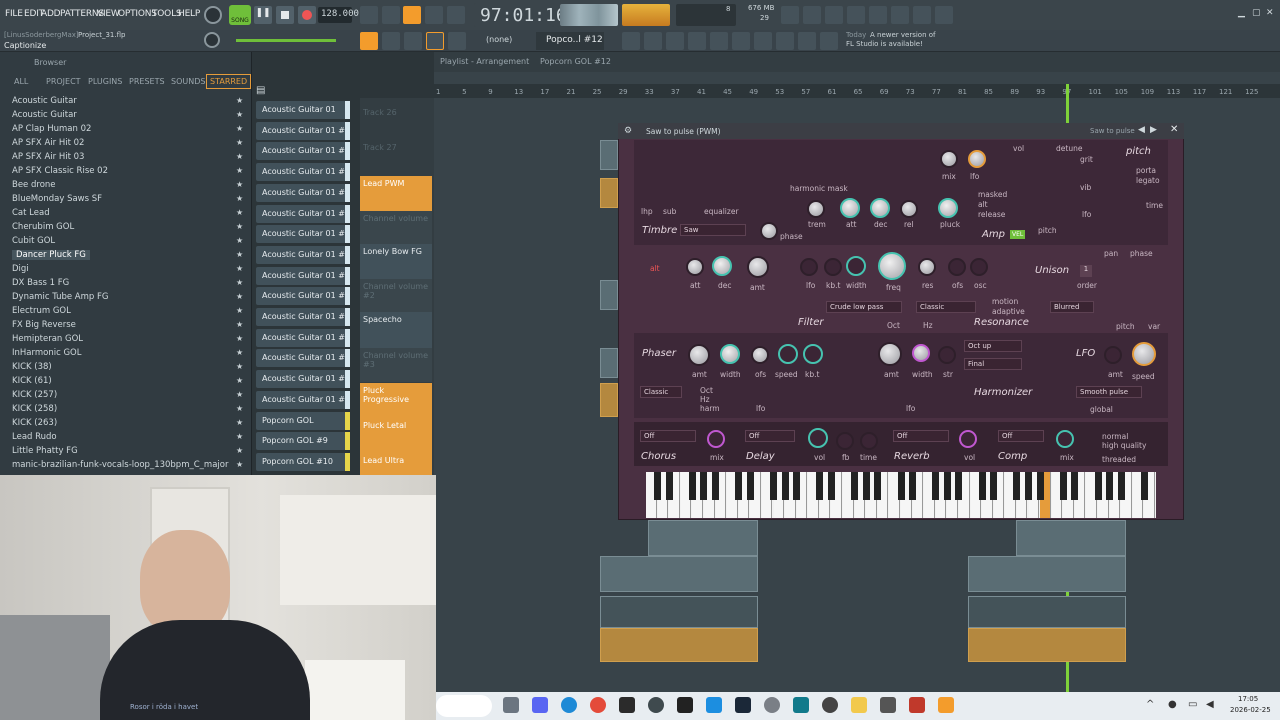 Image resolution: width=1280 pixels, height=720 pixels. Describe the element at coordinates (51, 14) in the screenshot. I see `menu-add: ADD` at that location.